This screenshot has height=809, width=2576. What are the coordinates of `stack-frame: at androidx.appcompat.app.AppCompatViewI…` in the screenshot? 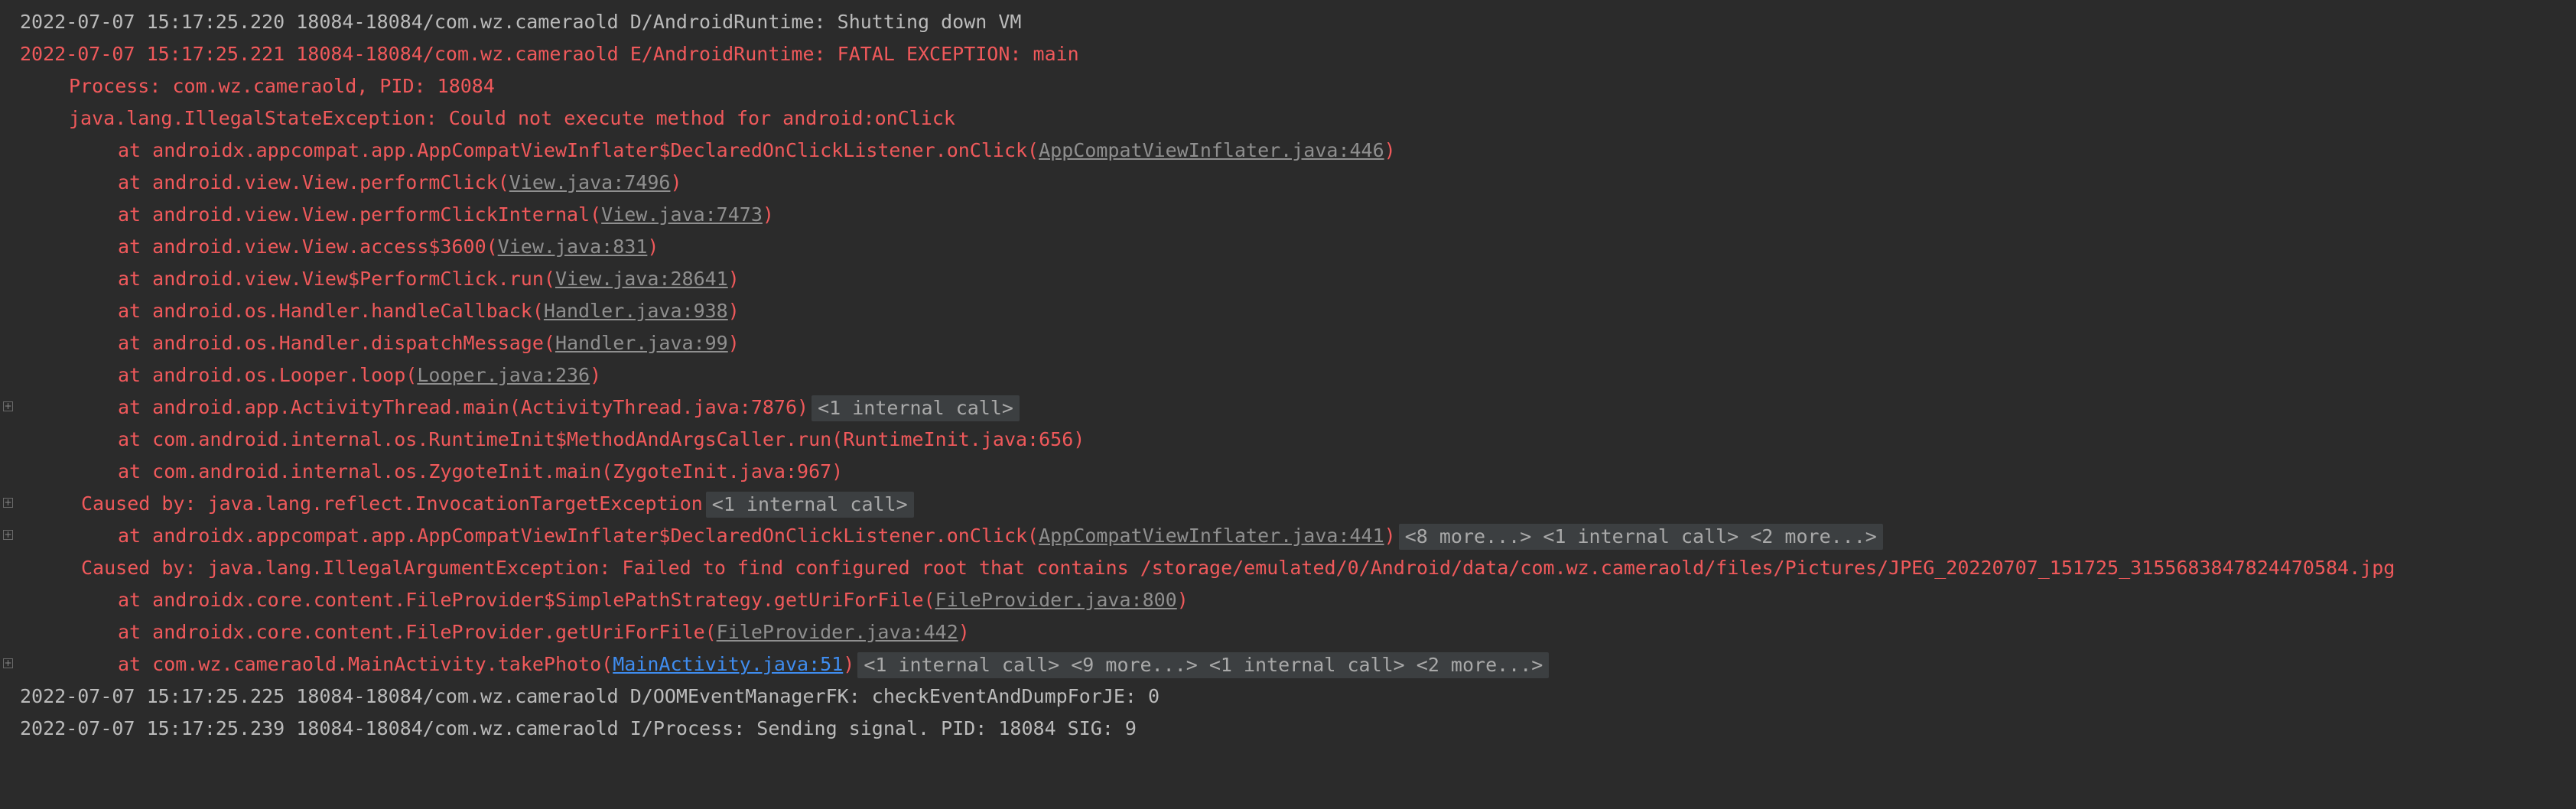 It's located at (1288, 151).